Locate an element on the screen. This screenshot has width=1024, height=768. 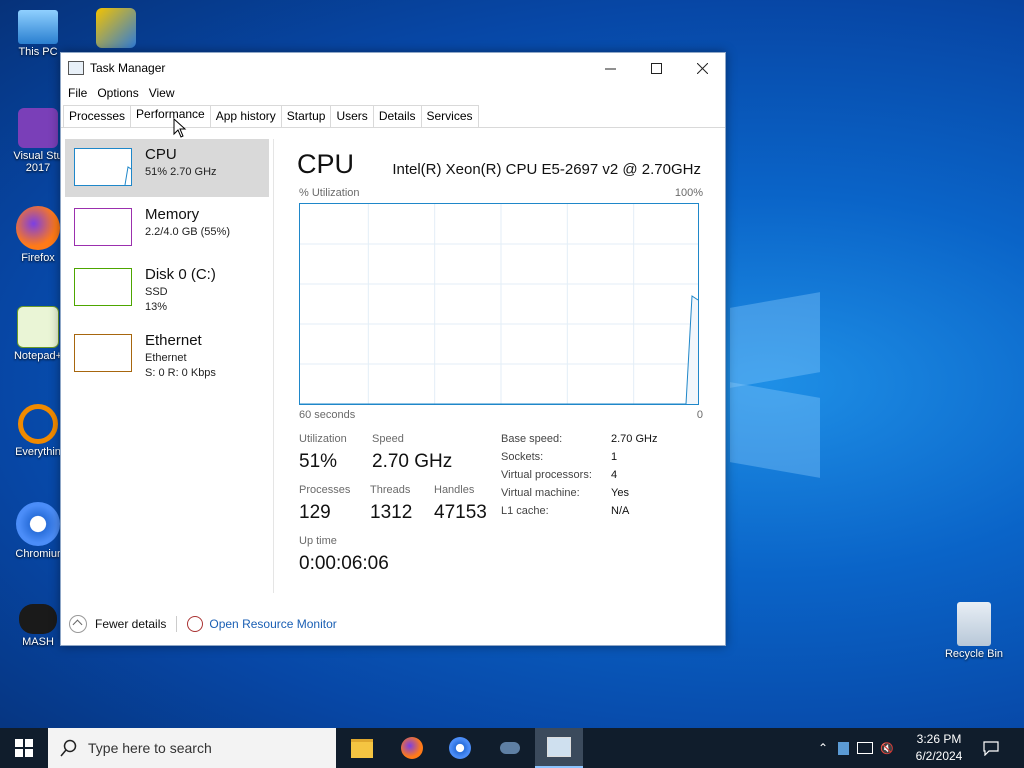
desktop-icon-this-pc: This PC is located at coordinates (38, 34).